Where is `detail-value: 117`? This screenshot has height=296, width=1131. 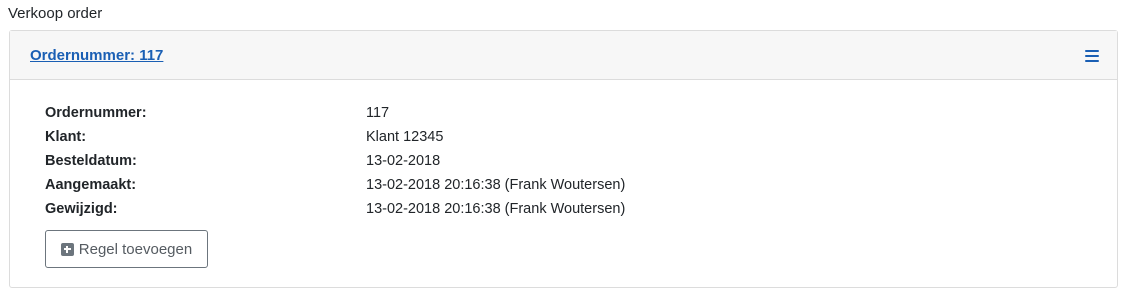 detail-value: 117 is located at coordinates (378, 113).